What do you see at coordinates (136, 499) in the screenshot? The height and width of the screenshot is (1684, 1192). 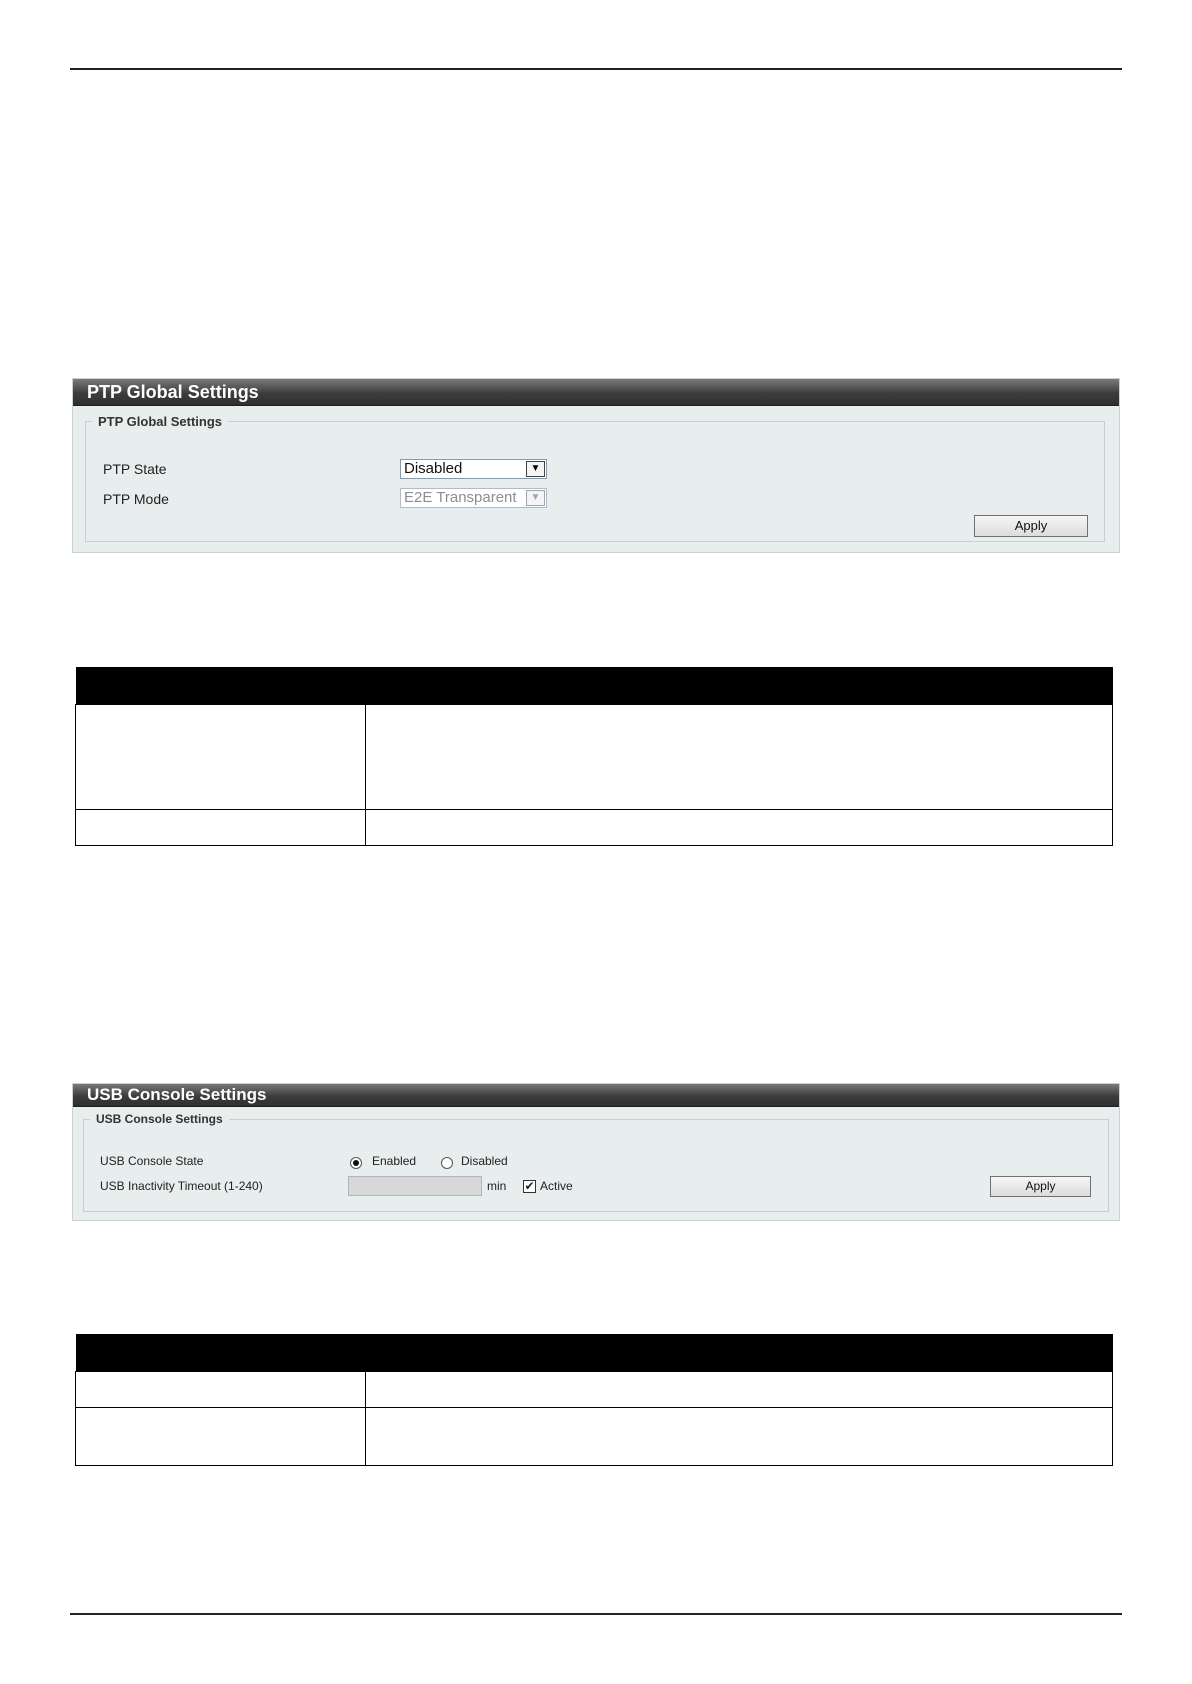 I see `ptp-mode-label: PTP Mode` at bounding box center [136, 499].